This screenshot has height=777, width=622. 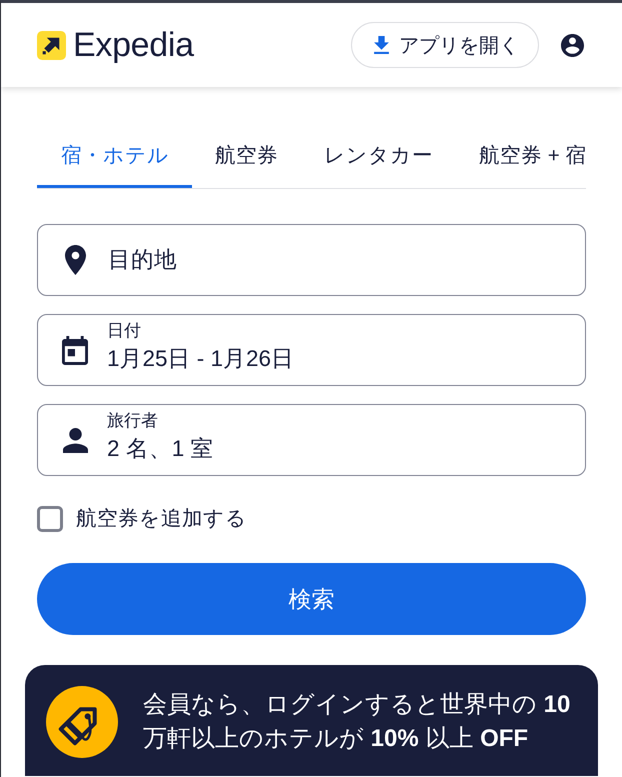 I want to click on destination-field: 目的地, so click(x=311, y=260).